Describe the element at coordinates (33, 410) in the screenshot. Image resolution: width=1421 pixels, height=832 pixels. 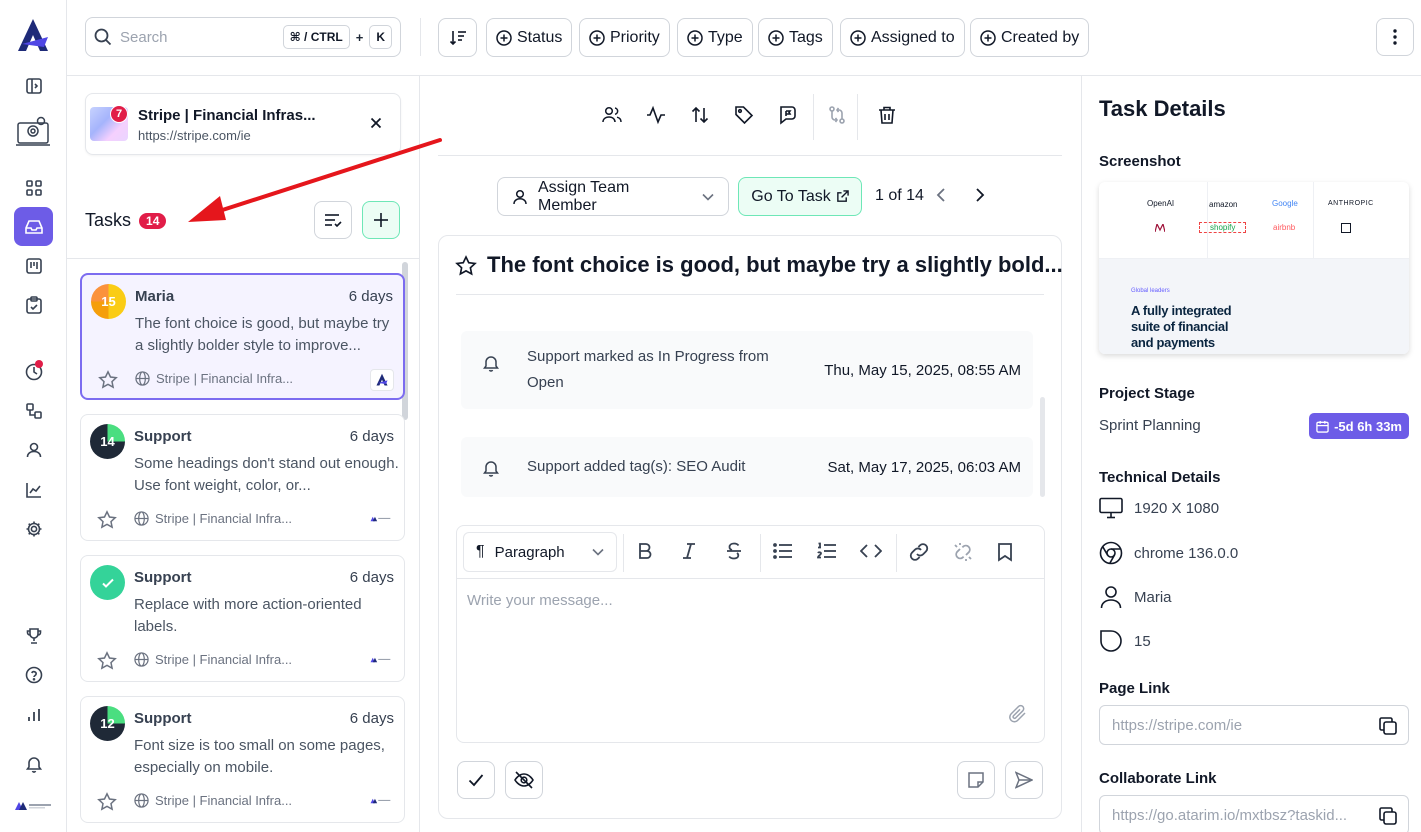
I see `workflow-icon` at that location.